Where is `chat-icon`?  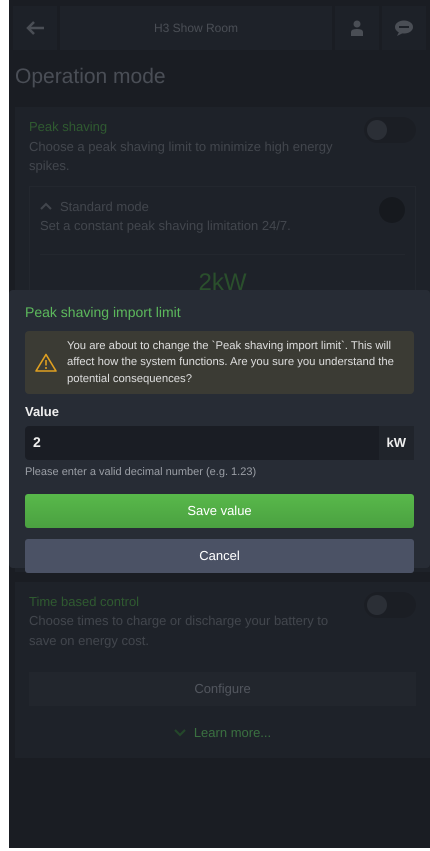
chat-icon is located at coordinates (404, 28).